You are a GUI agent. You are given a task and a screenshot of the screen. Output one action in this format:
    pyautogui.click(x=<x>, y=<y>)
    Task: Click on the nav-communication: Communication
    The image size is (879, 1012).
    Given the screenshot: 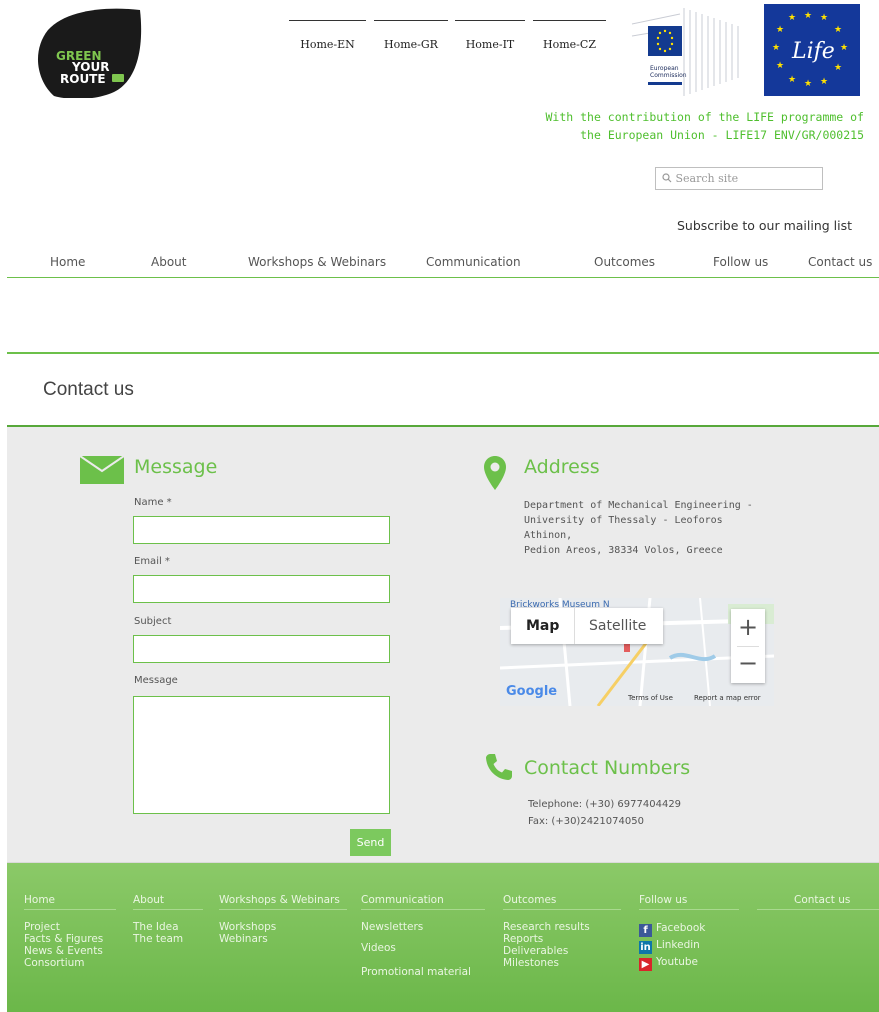 What is the action you would take?
    pyautogui.click(x=473, y=262)
    